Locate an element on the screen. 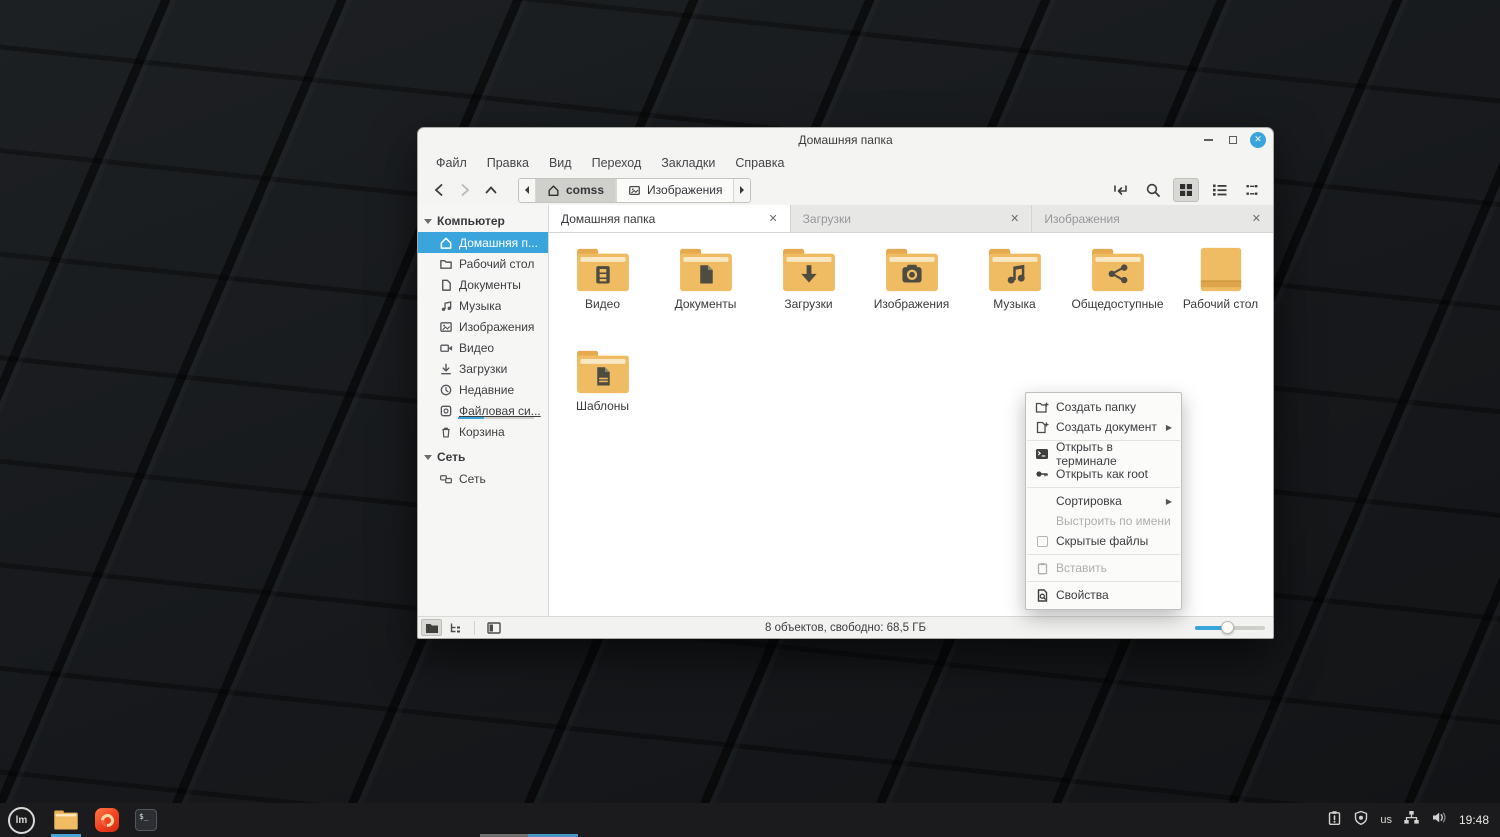  context-item-properties: Свойства is located at coordinates (1103, 595).